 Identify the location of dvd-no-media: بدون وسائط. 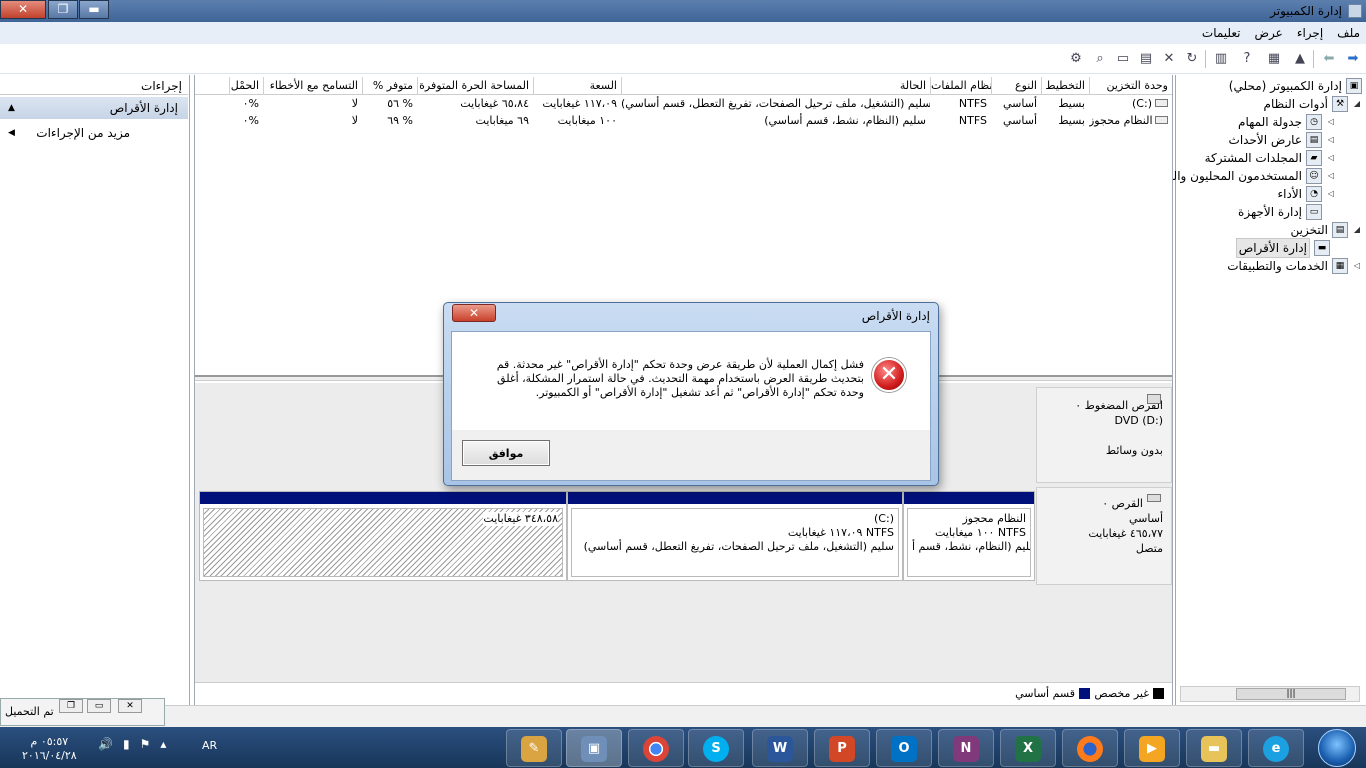
(1134, 450).